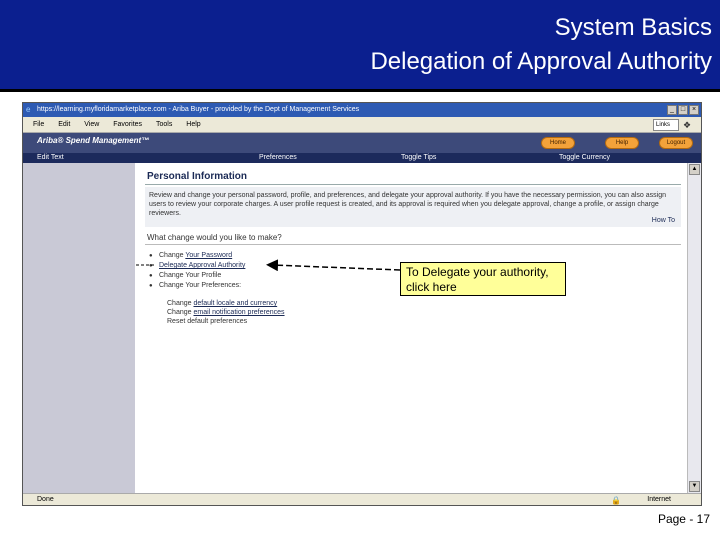 The image size is (720, 540). What do you see at coordinates (663, 220) in the screenshot?
I see `how-to-link: How To` at bounding box center [663, 220].